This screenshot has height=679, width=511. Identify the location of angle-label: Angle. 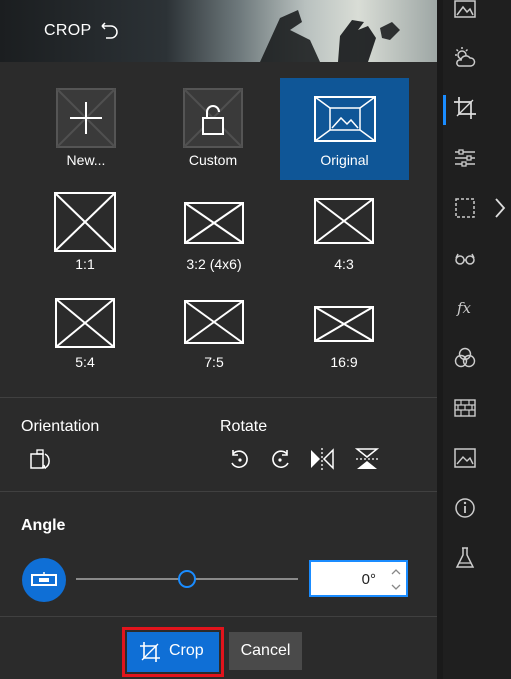
(43, 525).